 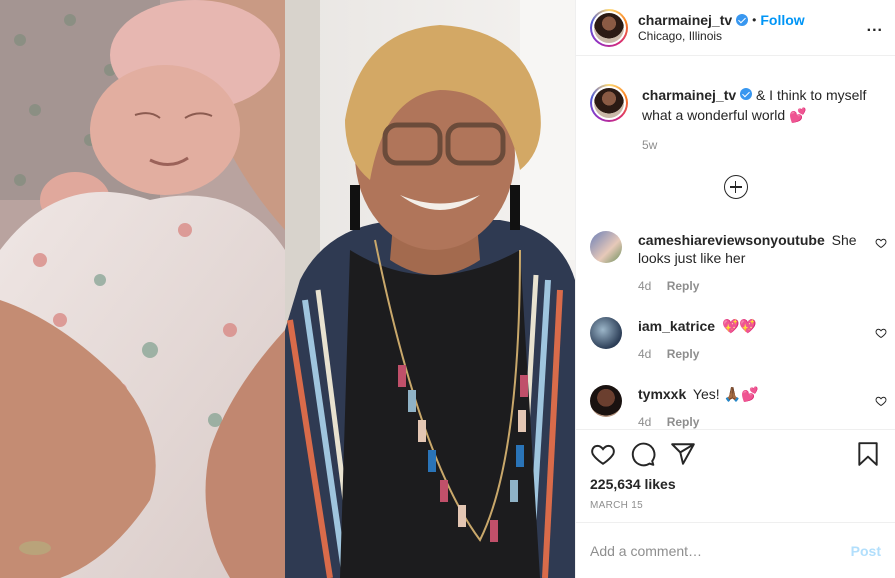 What do you see at coordinates (683, 454) in the screenshot?
I see `share-icon` at bounding box center [683, 454].